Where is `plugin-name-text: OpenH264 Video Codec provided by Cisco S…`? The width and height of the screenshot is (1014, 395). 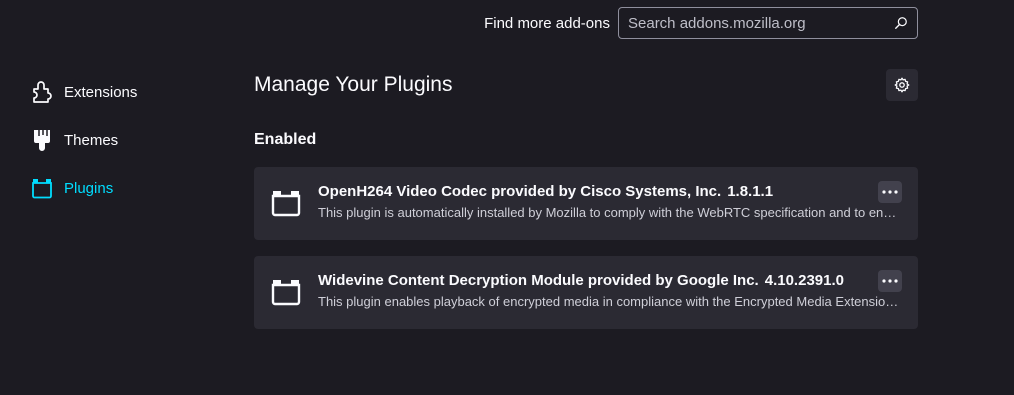
plugin-name-text: OpenH264 Video Codec provided by Cisco S… is located at coordinates (519, 191).